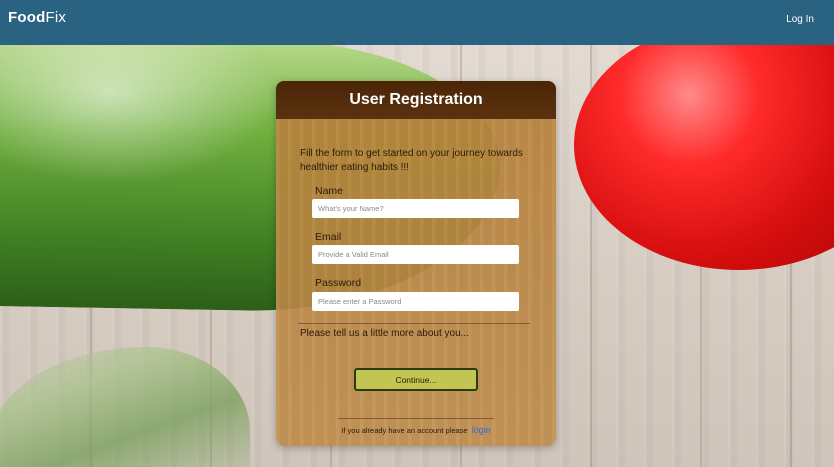 This screenshot has width=834, height=467. I want to click on card-title: User Registration, so click(416, 100).